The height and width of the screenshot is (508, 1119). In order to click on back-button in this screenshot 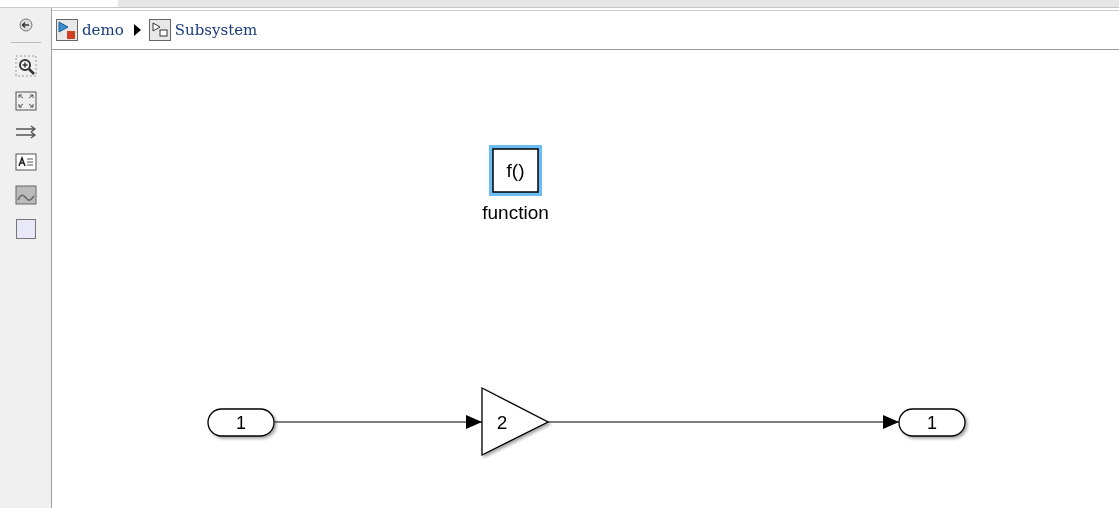, I will do `click(25, 25)`.